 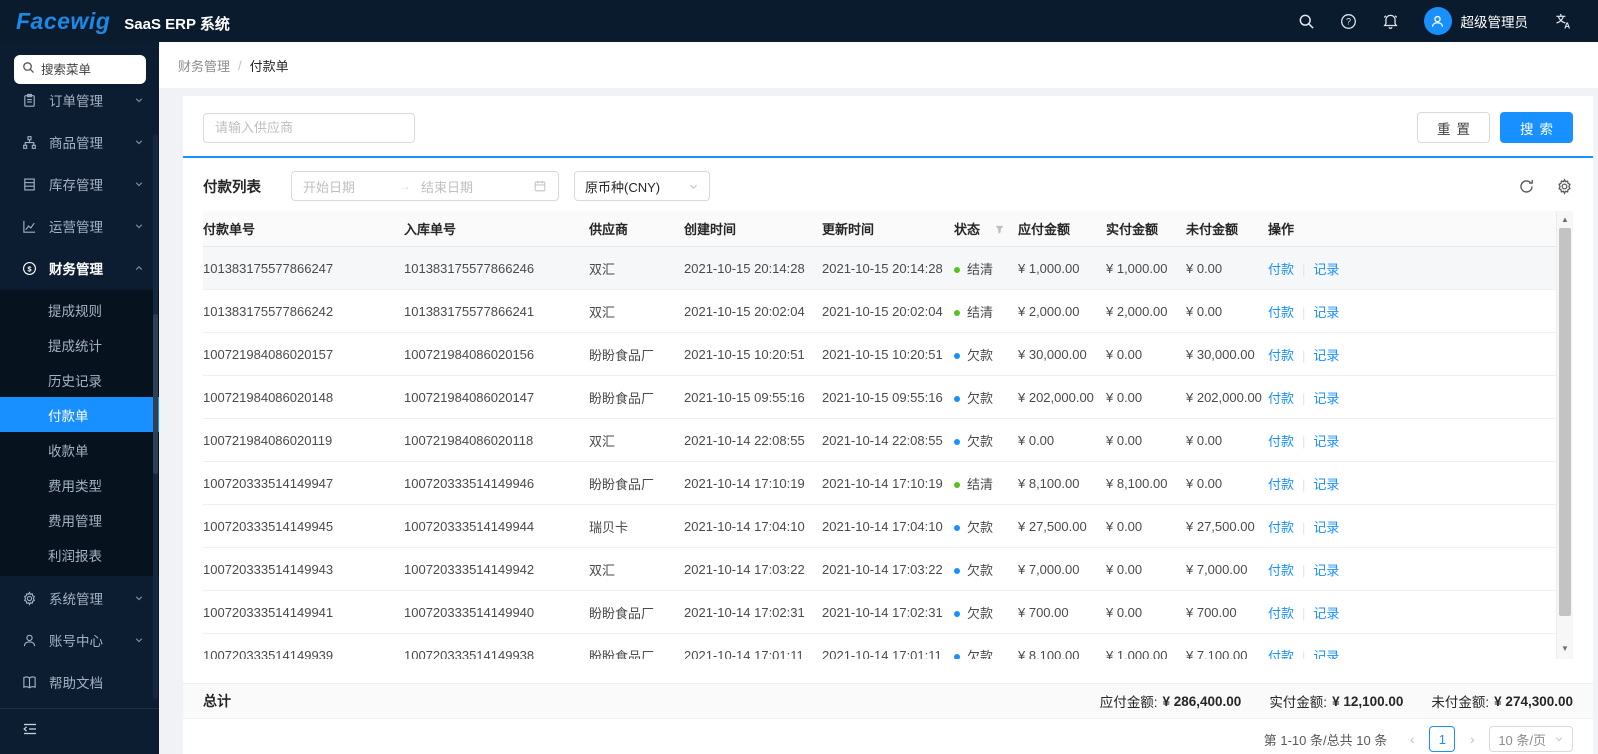 What do you see at coordinates (469, 612) in the screenshot?
I see `cell-inbound_no: 100720333514149940` at bounding box center [469, 612].